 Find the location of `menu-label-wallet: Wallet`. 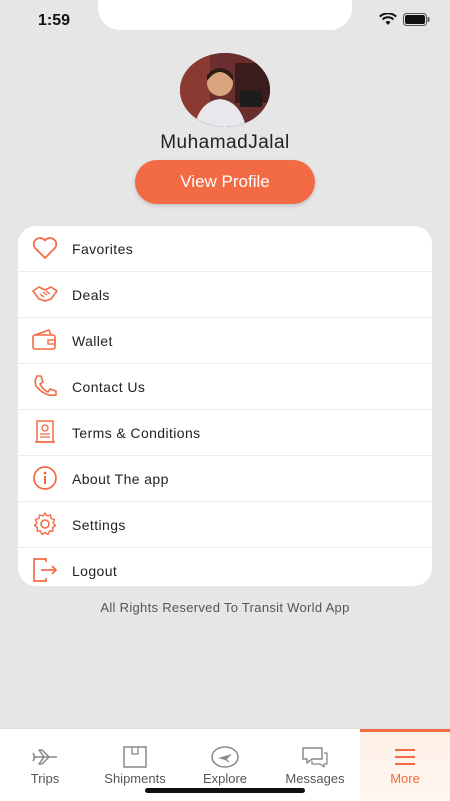

menu-label-wallet: Wallet is located at coordinates (92, 340).